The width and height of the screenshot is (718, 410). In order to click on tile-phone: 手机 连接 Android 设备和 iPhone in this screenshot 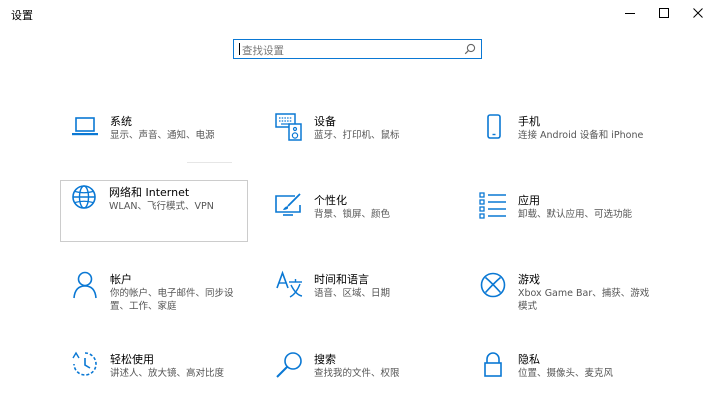, I will do `click(564, 141)`.